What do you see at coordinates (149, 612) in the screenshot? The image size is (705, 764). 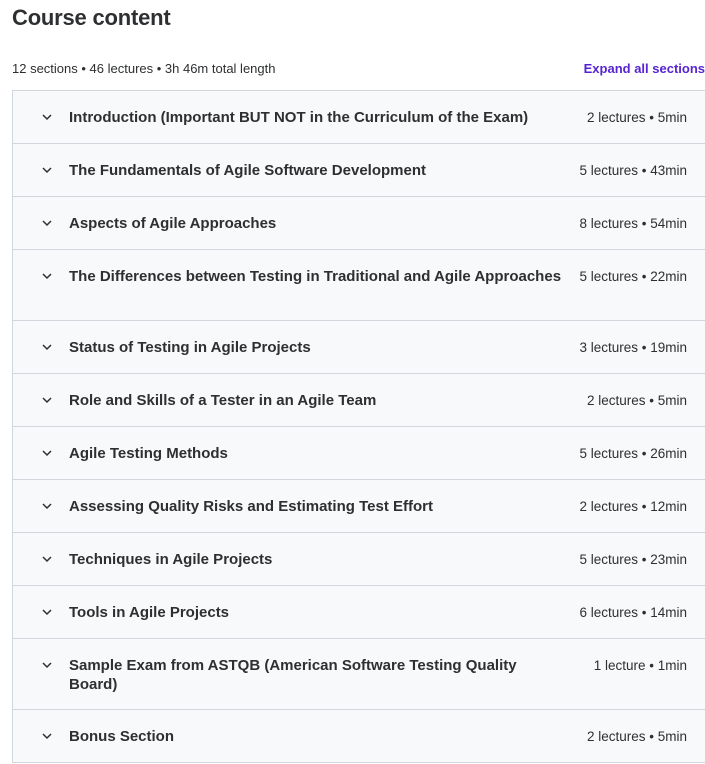 I see `section-title: Tools in Agile Projects` at bounding box center [149, 612].